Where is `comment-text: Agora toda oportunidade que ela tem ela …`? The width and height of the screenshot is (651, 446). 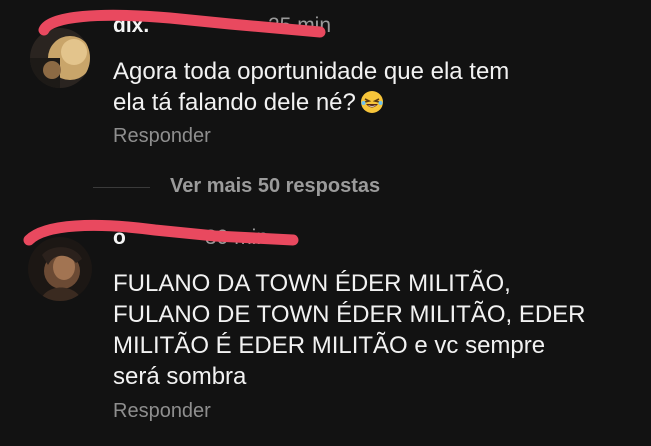
comment-text: Agora toda oportunidade que ela tem ela … is located at coordinates (373, 87).